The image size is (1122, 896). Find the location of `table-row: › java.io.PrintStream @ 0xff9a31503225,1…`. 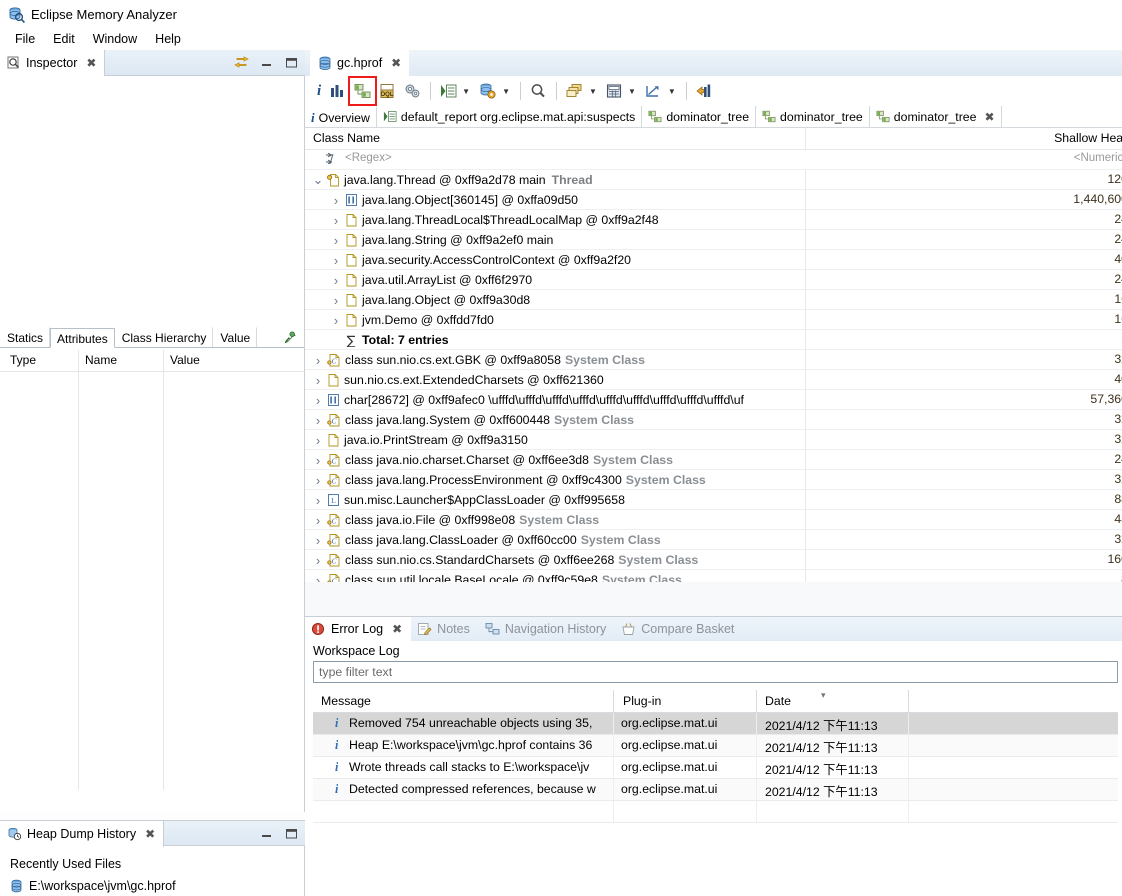

table-row: › java.io.PrintStream @ 0xff9a31503225,1… is located at coordinates (713, 440).